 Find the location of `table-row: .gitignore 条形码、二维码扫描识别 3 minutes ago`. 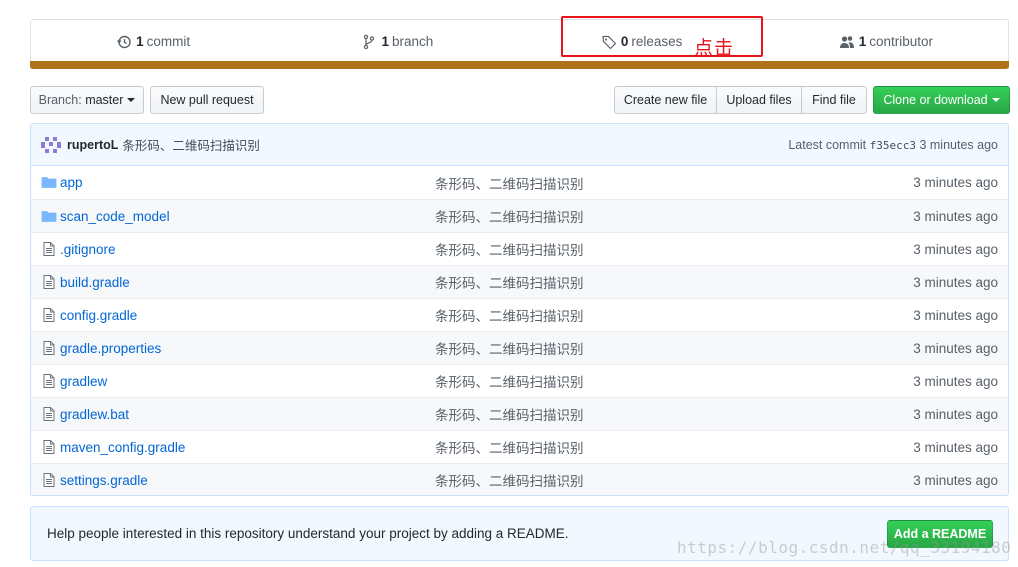

table-row: .gitignore 条形码、二维码扫描识别 3 minutes ago is located at coordinates (519, 248).